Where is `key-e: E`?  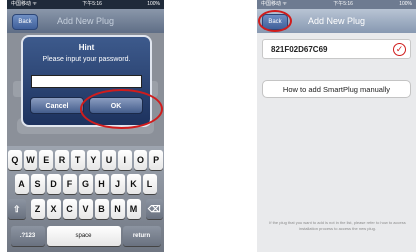
key-e: E is located at coordinates (46, 160).